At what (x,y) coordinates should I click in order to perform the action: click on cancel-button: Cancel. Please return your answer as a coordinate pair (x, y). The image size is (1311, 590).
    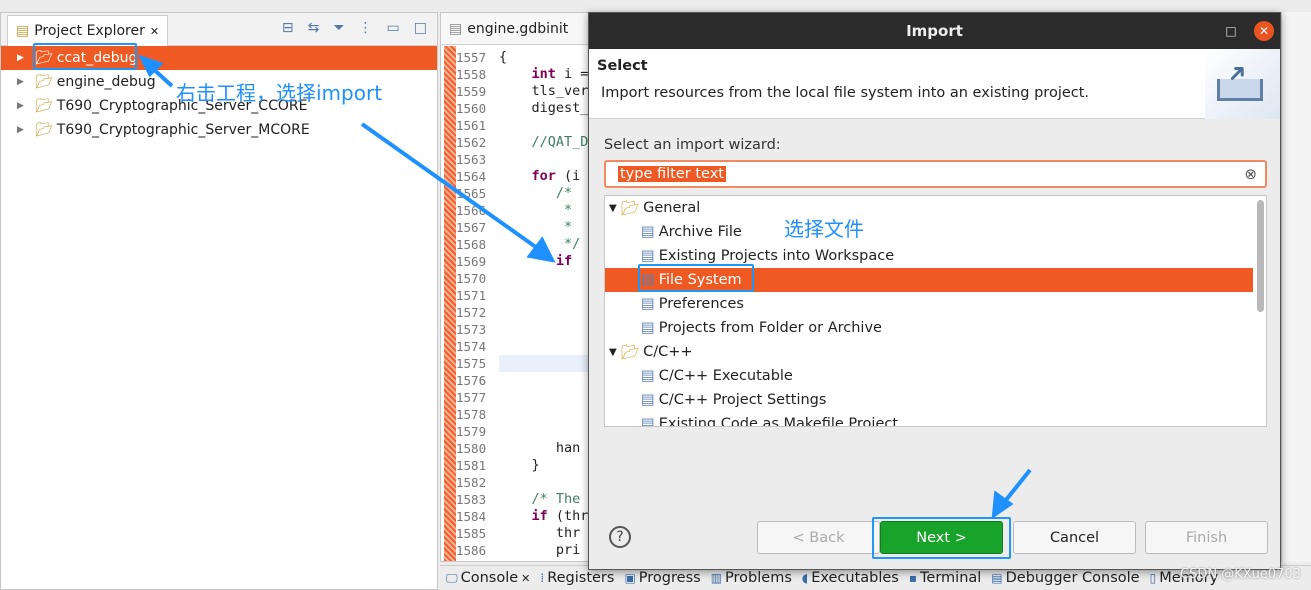
    Looking at the image, I should click on (1074, 537).